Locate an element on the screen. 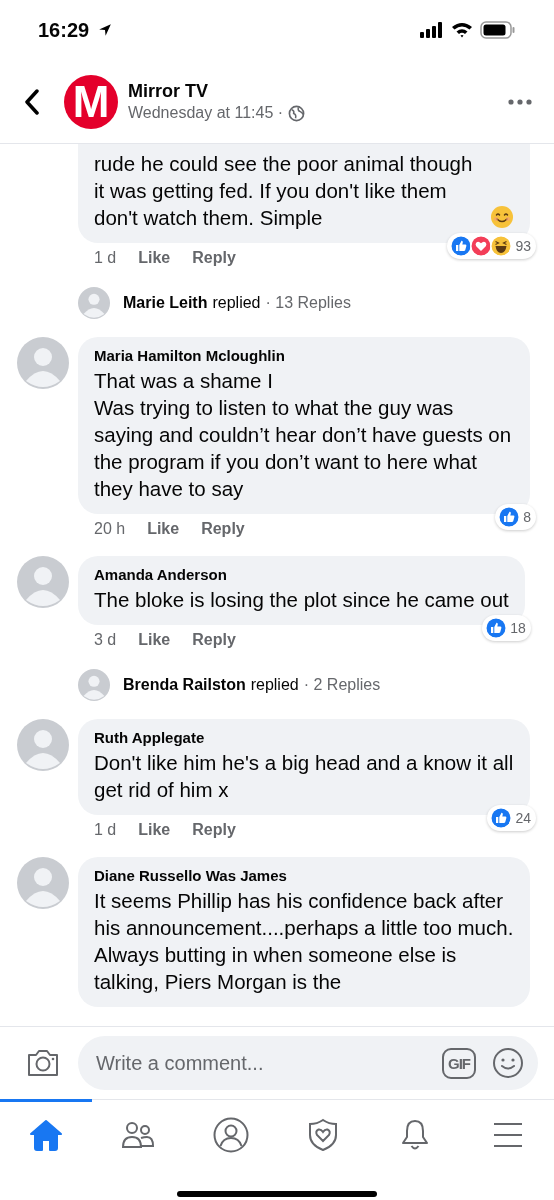  comment-text: That was a shame I Was trying to listen to what the guy was saying and couldn’t hear don’t have guests on the program if you don’t want to here what they have to say is located at coordinates (303, 435).